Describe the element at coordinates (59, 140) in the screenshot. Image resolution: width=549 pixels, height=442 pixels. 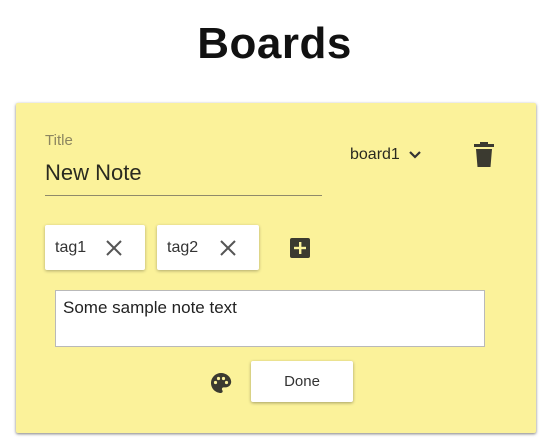
I see `title-field-label: Title` at that location.